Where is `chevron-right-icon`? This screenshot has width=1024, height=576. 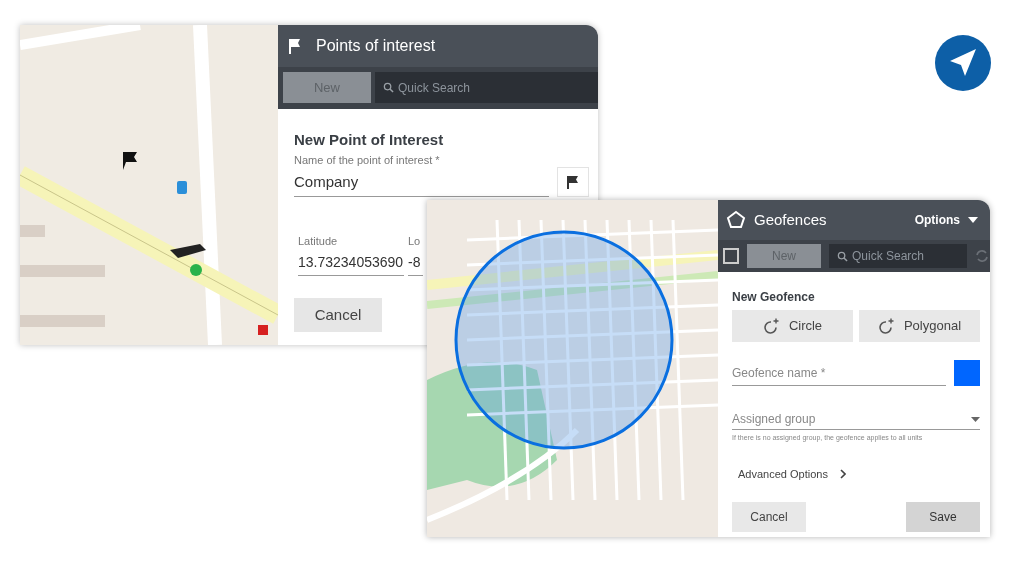
chevron-right-icon is located at coordinates (842, 473).